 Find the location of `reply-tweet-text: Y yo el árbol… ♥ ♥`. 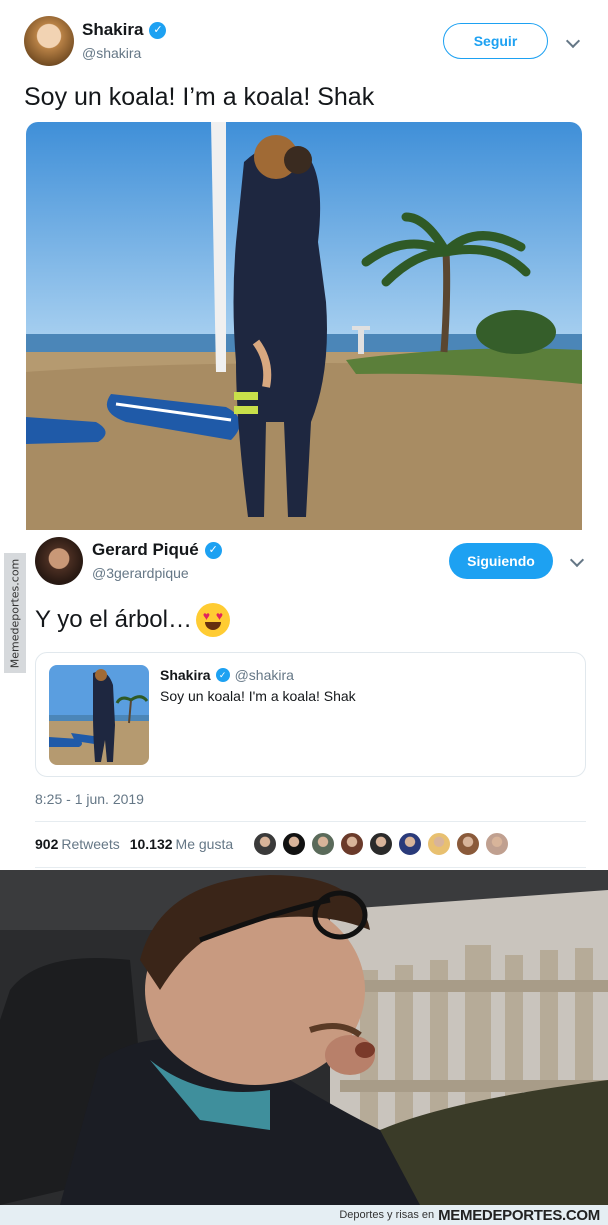

reply-tweet-text: Y yo el árbol… ♥ ♥ is located at coordinates (132, 620).